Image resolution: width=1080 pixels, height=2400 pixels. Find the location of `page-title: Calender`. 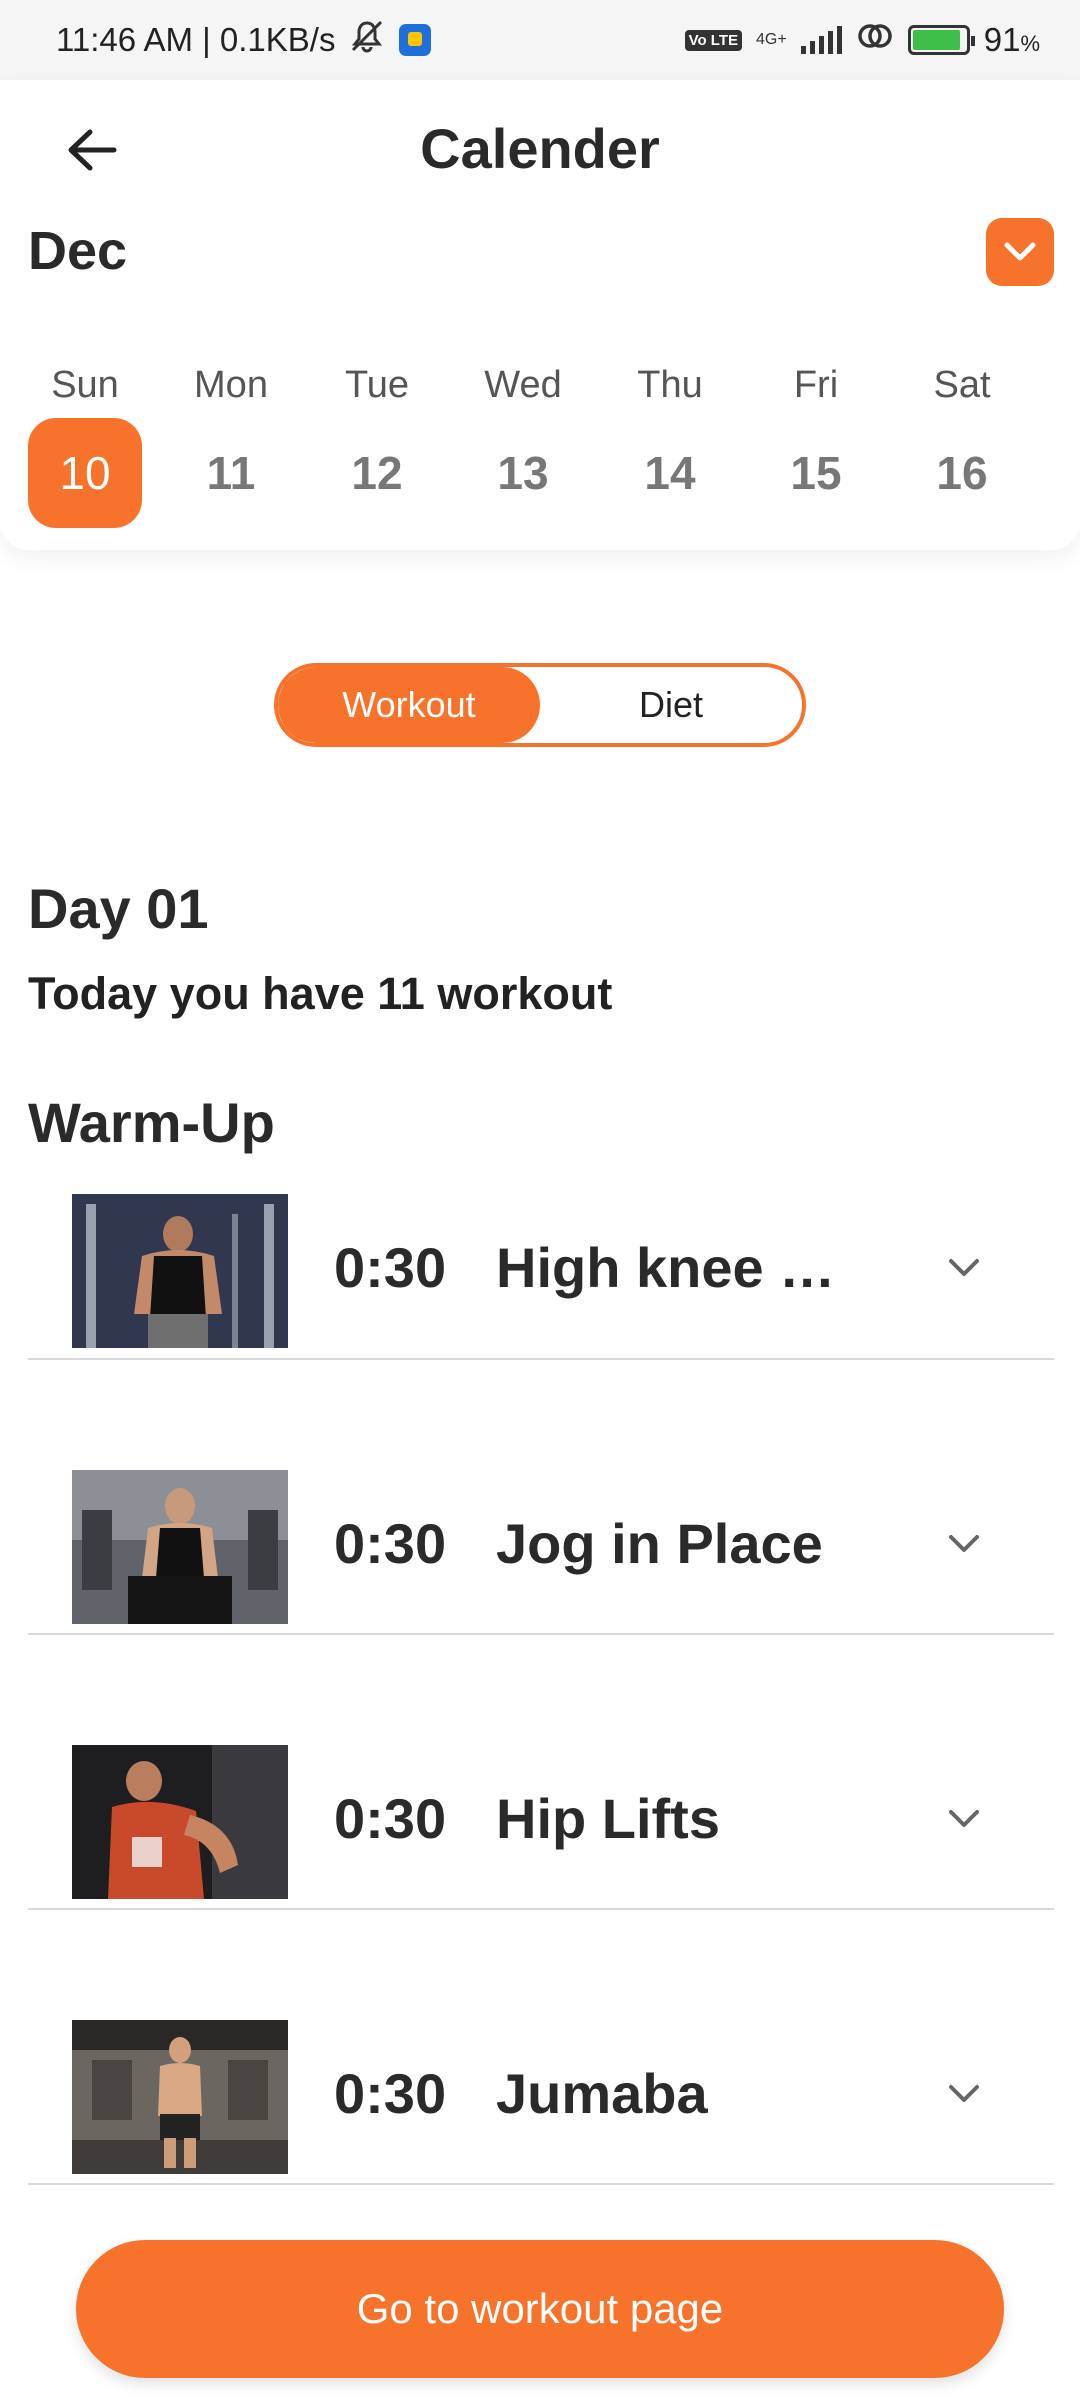

page-title: Calender is located at coordinates (540, 148).